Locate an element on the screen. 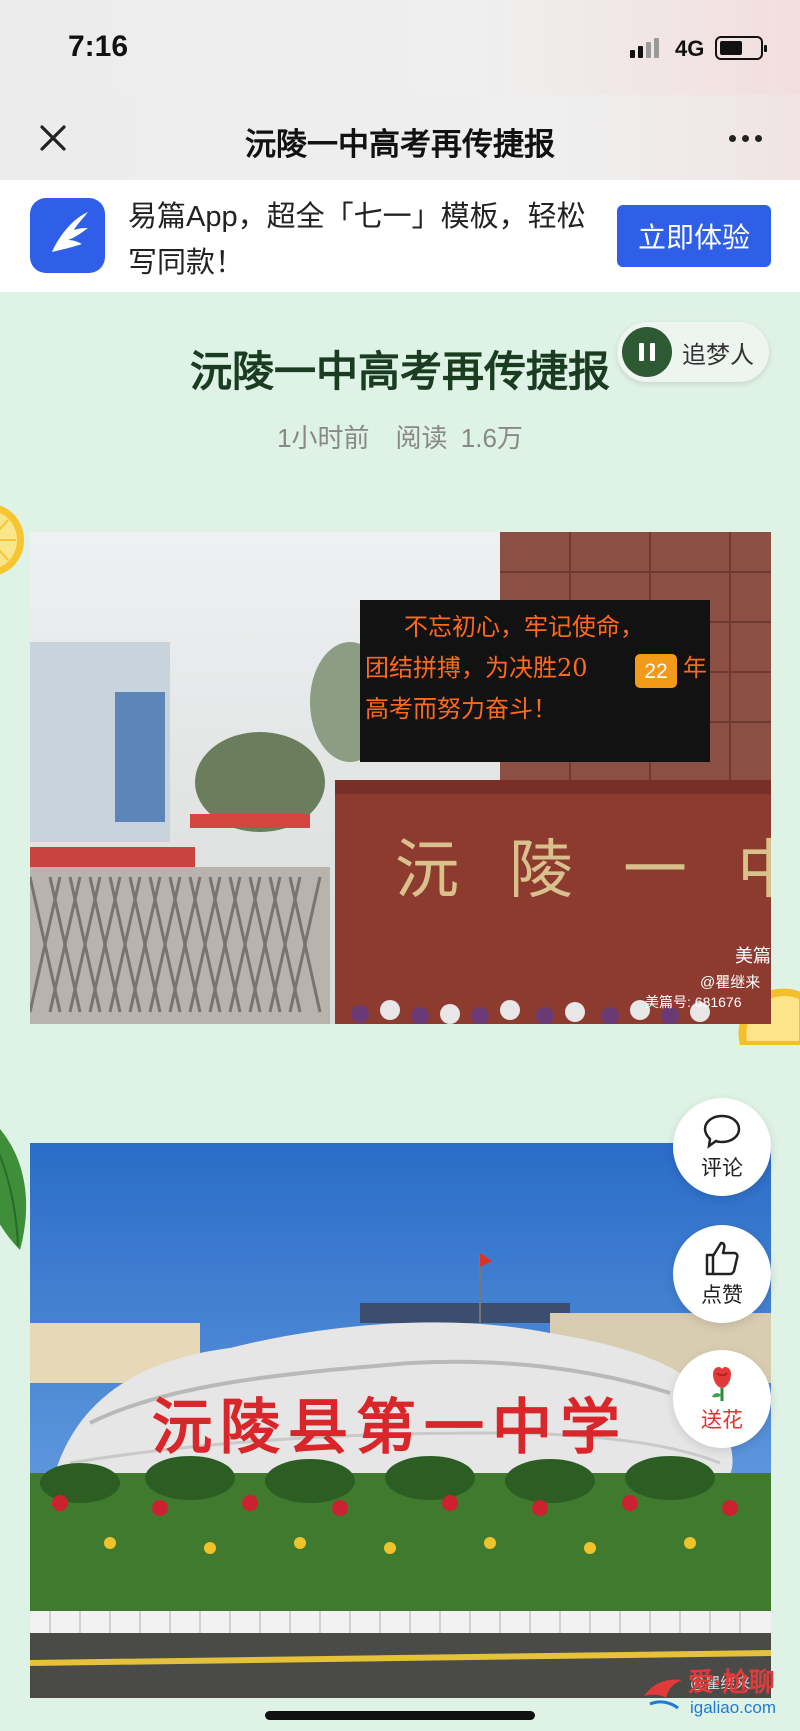 The height and width of the screenshot is (1731, 800). led-line-2: 团结拼搏，为决胜20 is located at coordinates (476, 668).